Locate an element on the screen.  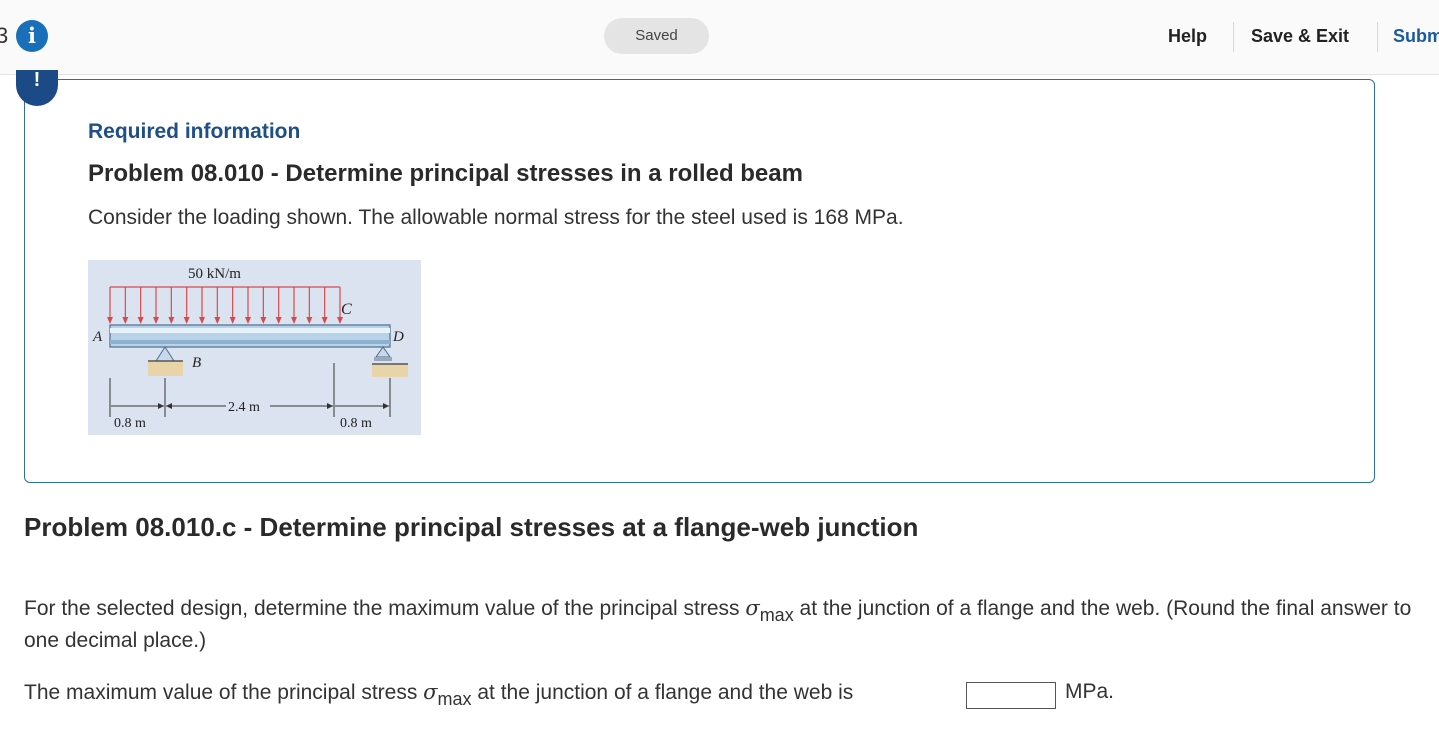
point-b-label: B is located at coordinates (196, 363).